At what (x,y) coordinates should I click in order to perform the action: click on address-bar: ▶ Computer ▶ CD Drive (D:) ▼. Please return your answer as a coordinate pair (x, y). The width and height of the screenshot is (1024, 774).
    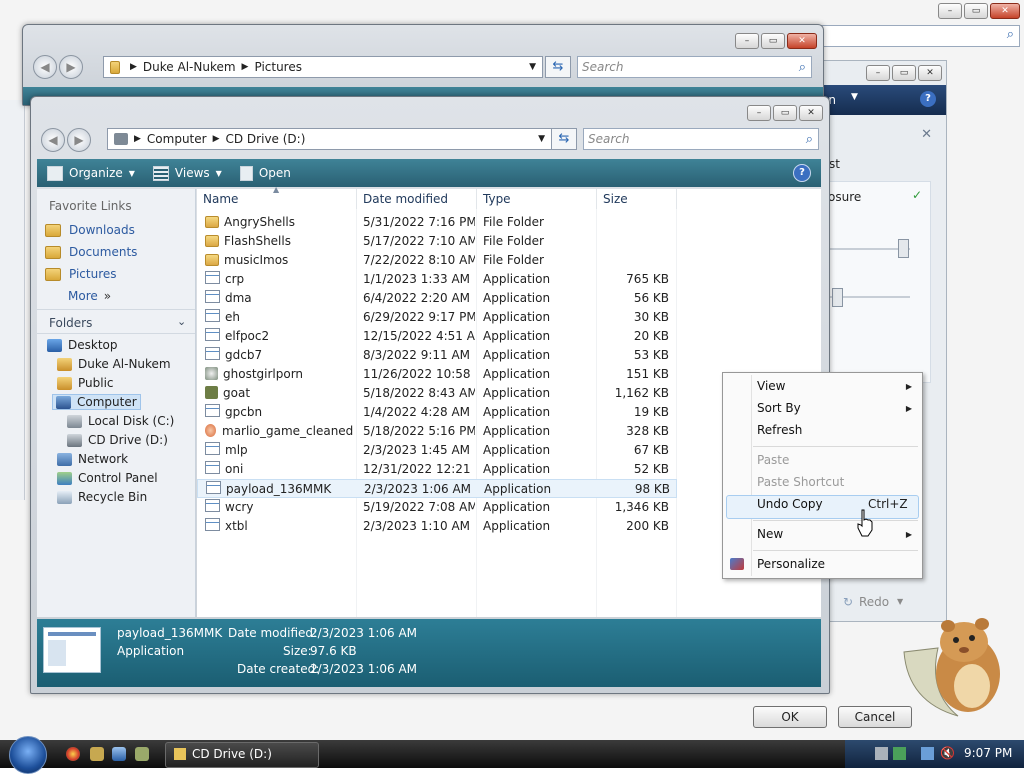
    Looking at the image, I should click on (329, 139).